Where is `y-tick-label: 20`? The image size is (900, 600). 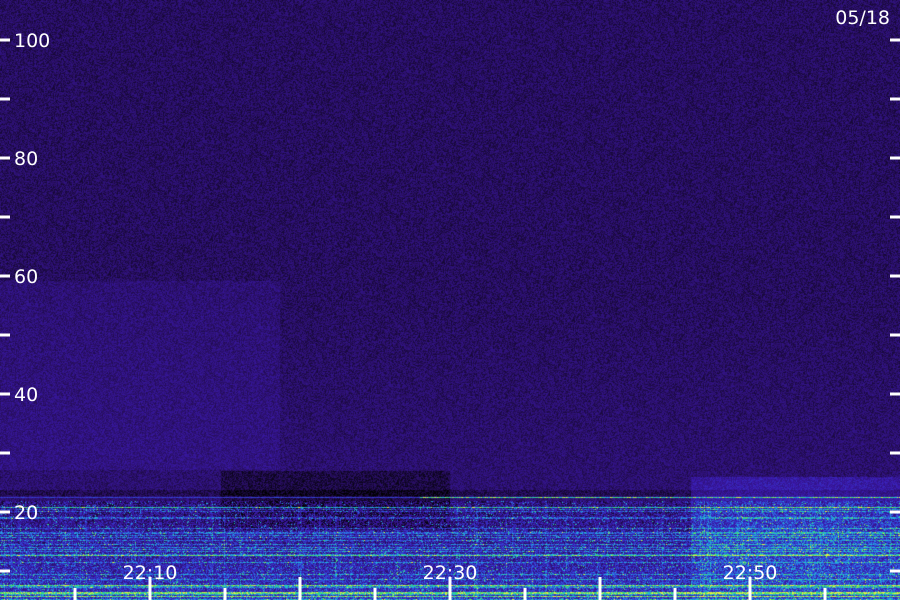 y-tick-label: 20 is located at coordinates (26, 513).